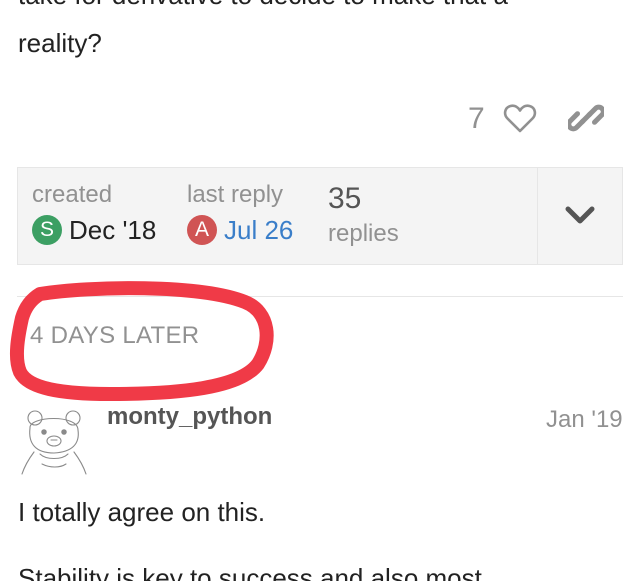 Image resolution: width=640 pixels, height=581 pixels. Describe the element at coordinates (584, 420) in the screenshot. I see `post-date: Jan '19` at that location.